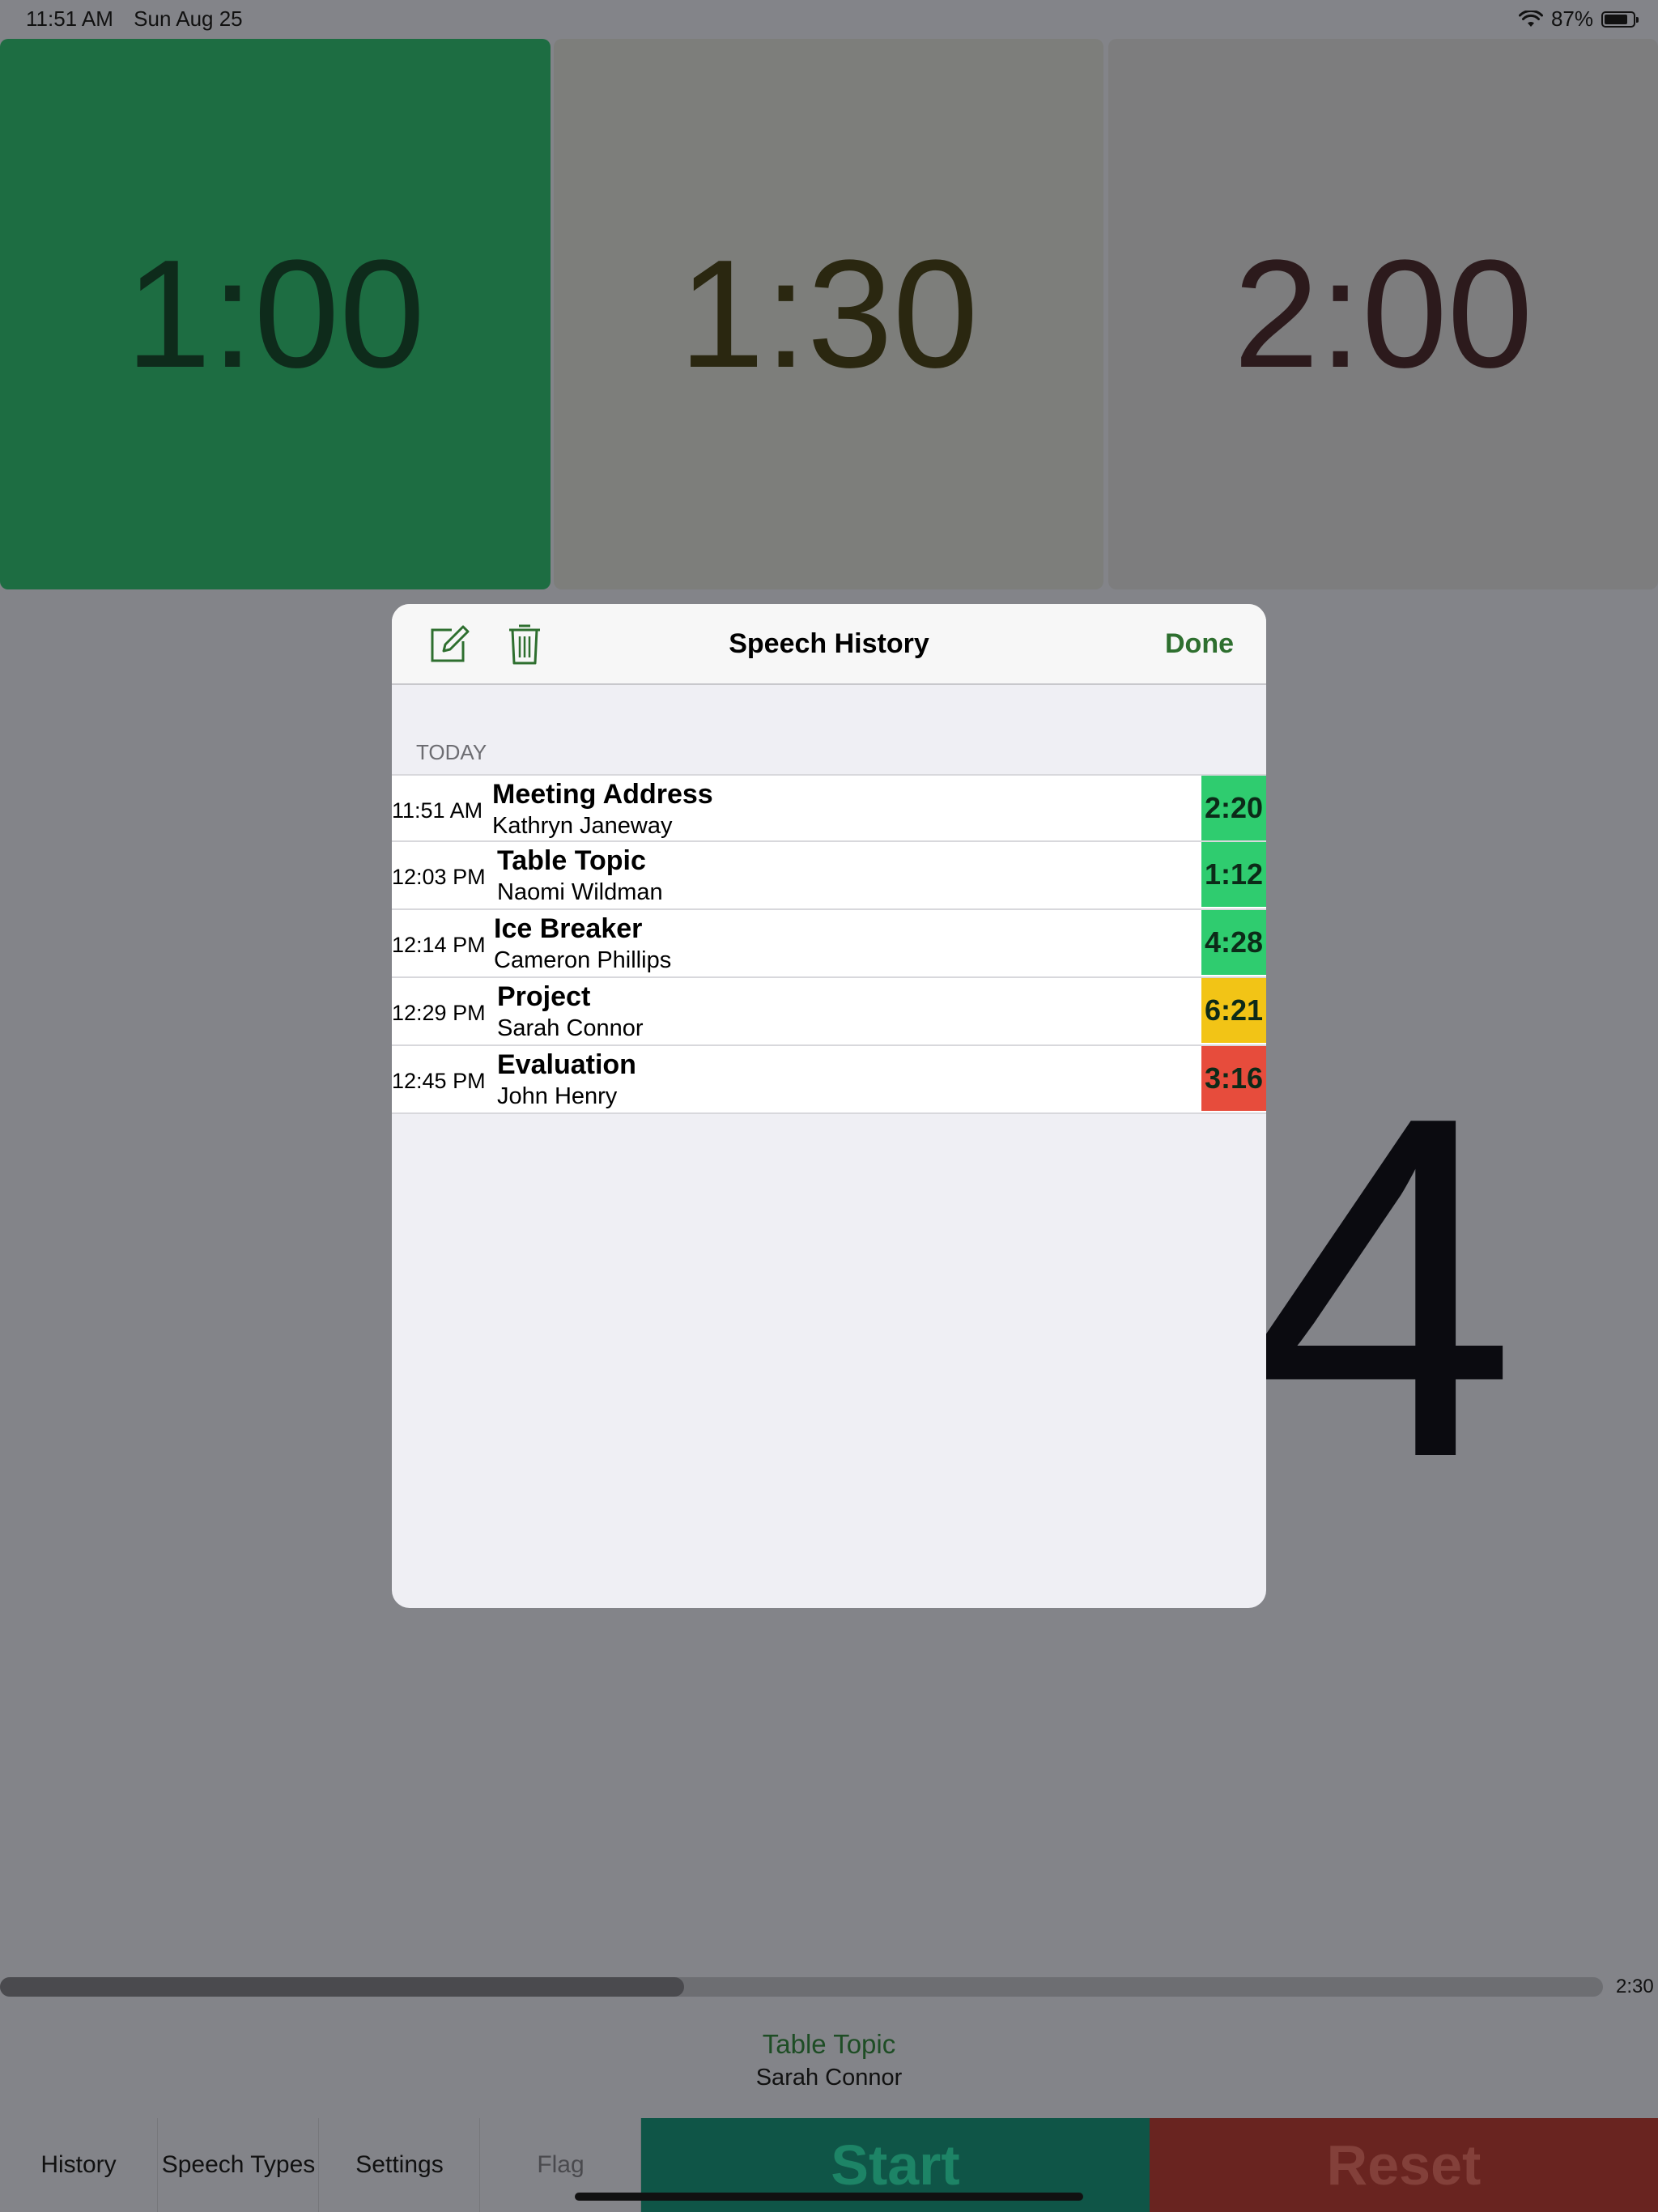 The image size is (1658, 2212). Describe the element at coordinates (582, 826) in the screenshot. I see `row-speaker: Kathryn Janeway` at that location.